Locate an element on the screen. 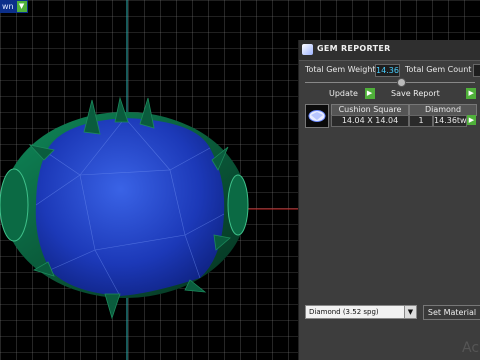 The width and height of the screenshot is (480, 360). save-report-button: Save Report ▶ is located at coordinates (434, 93).